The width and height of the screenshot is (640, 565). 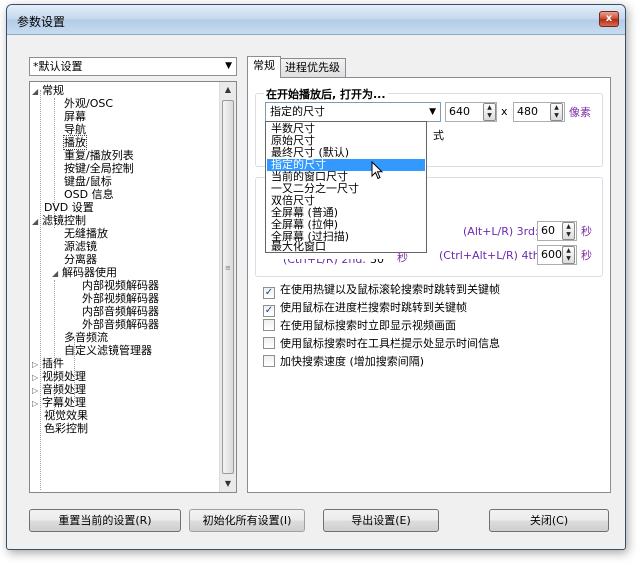 I want to click on mouse-cursor-icon, so click(x=377, y=170).